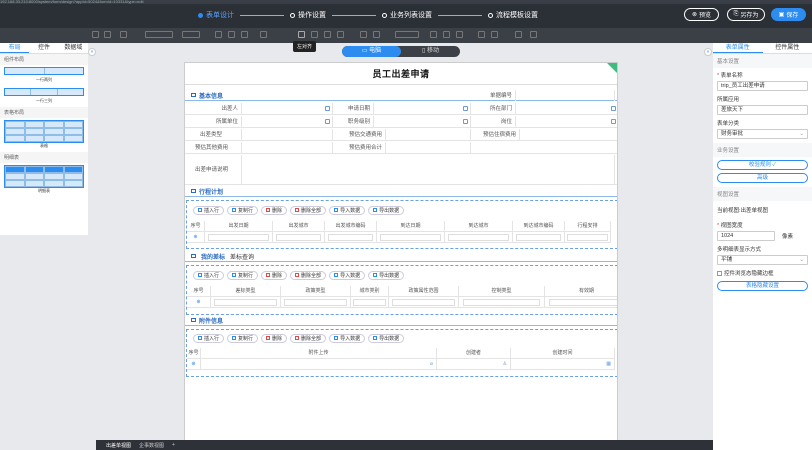  I want to click on layout-one-row-three-cols: 一行三列, so click(44, 96).